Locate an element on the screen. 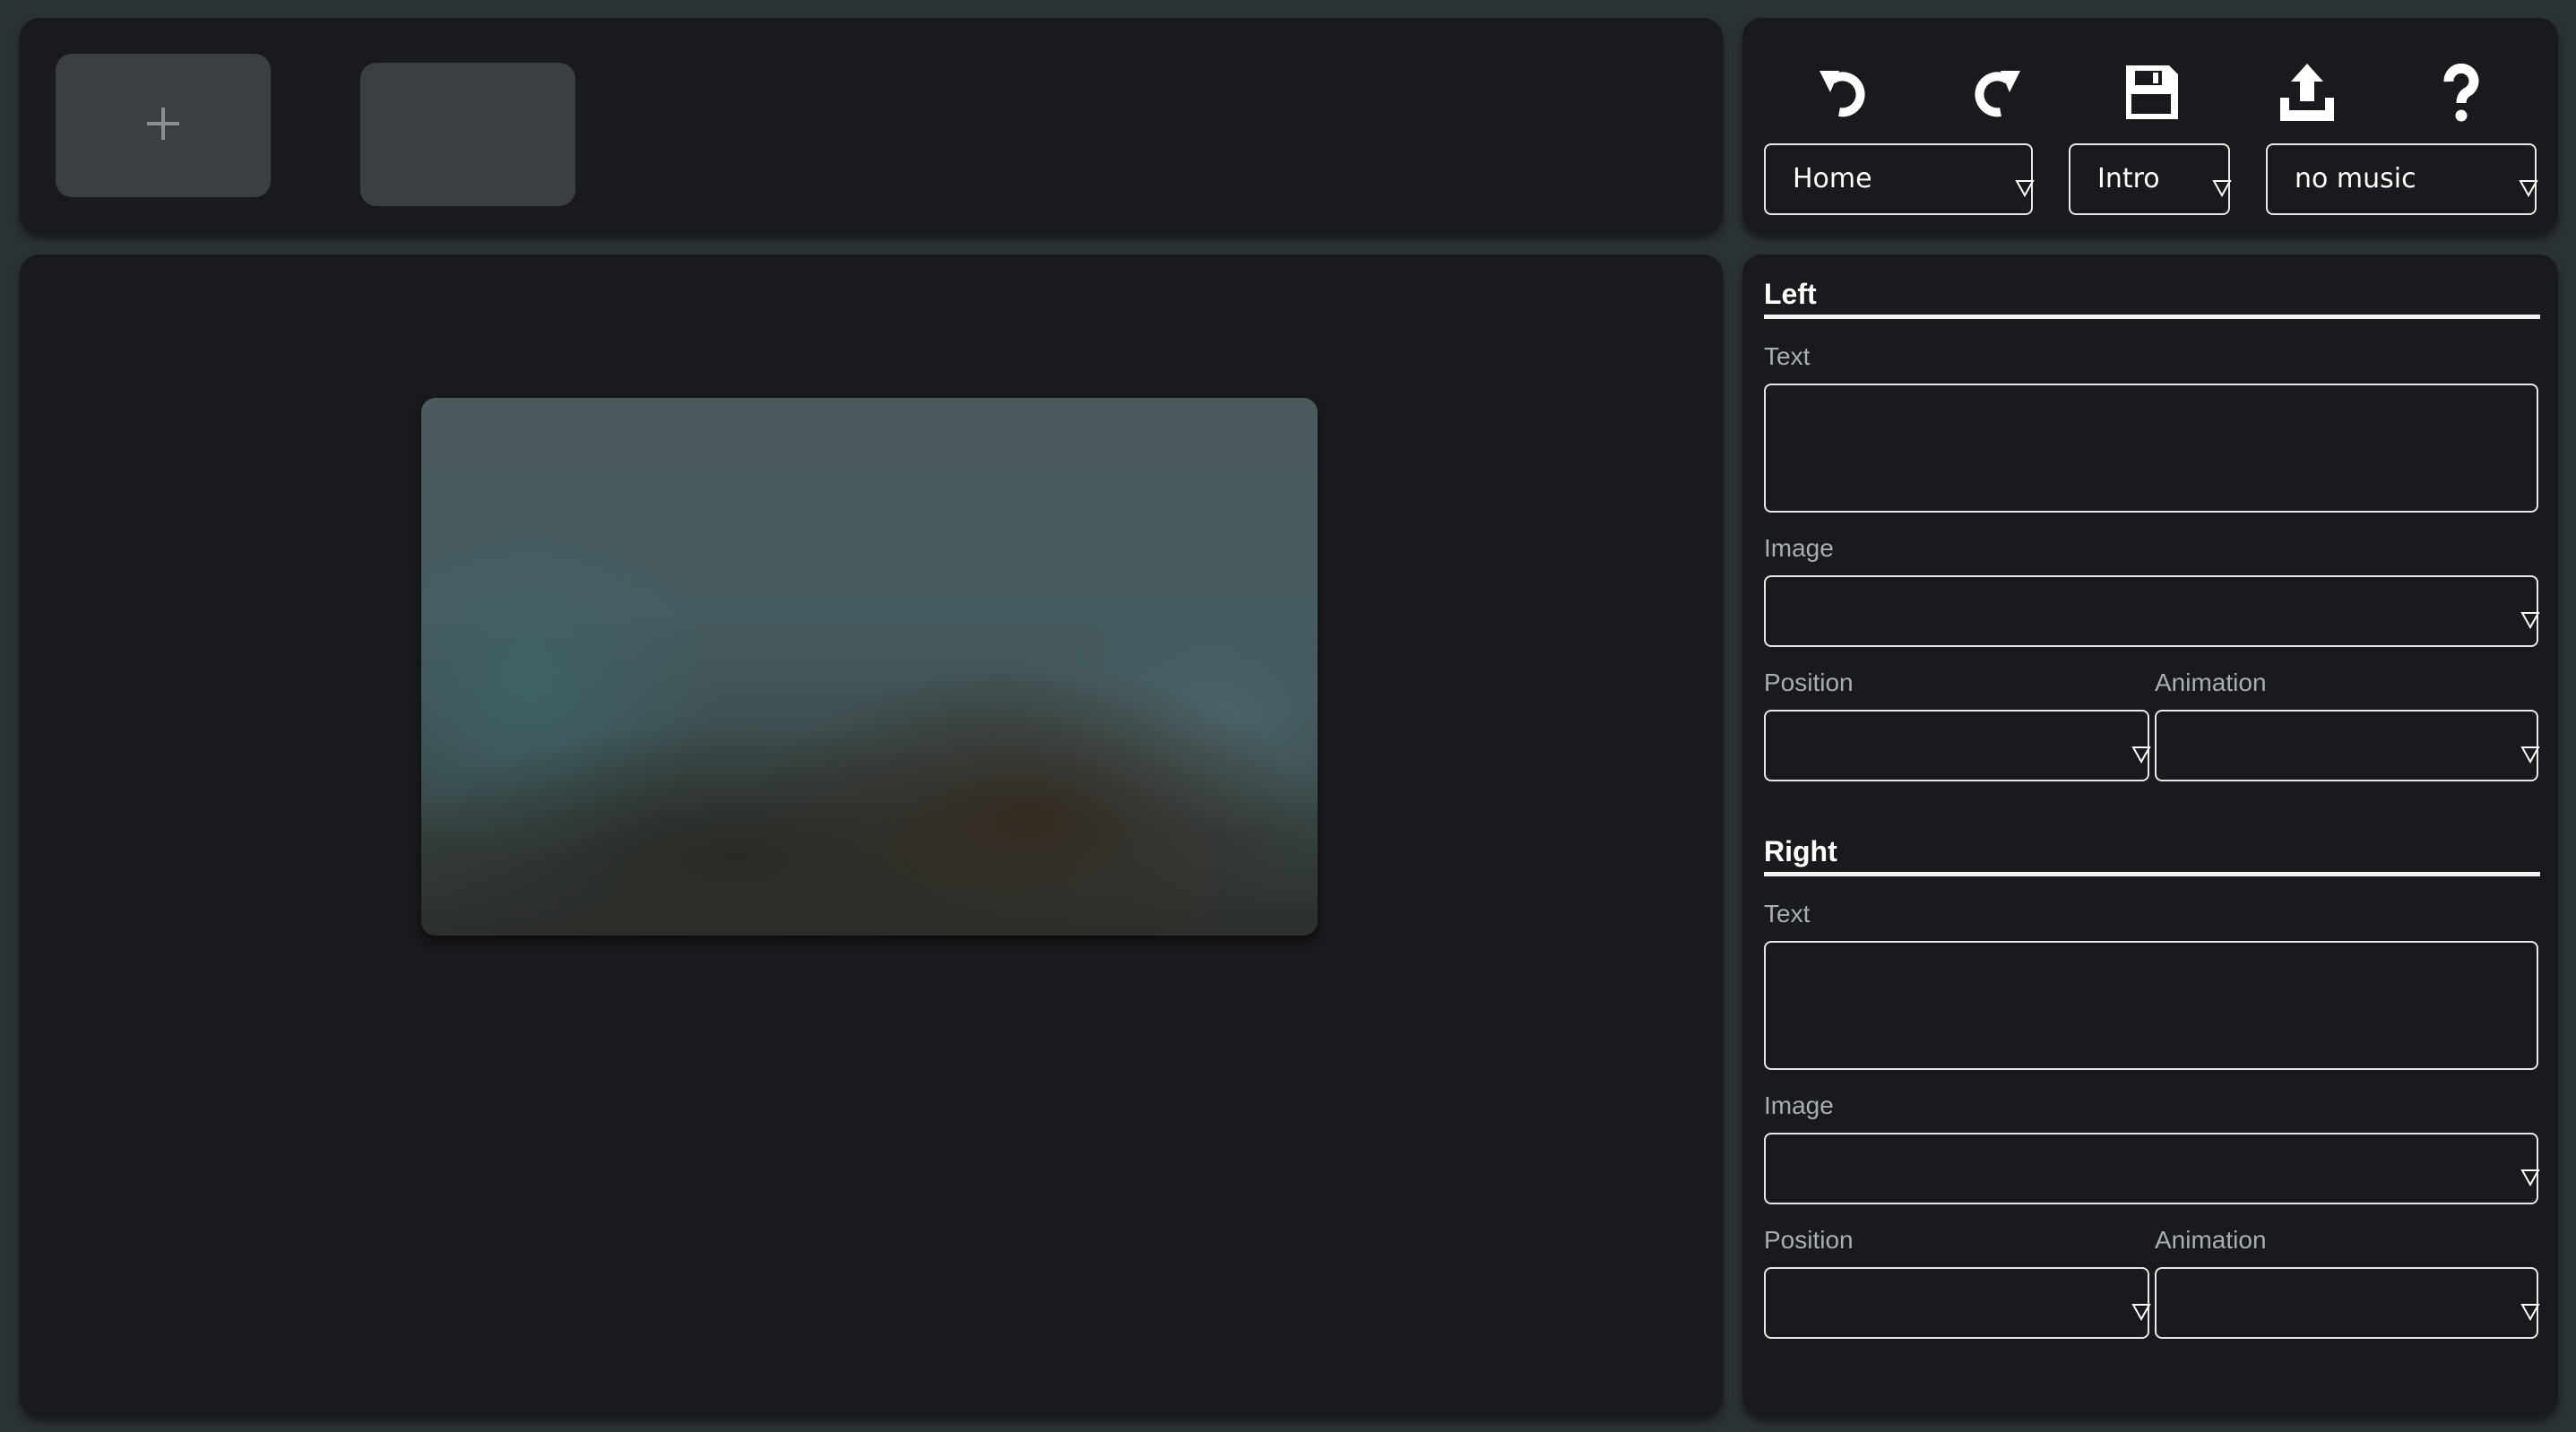 The width and height of the screenshot is (2576, 1432). right-image-select is located at coordinates (2152, 1168).